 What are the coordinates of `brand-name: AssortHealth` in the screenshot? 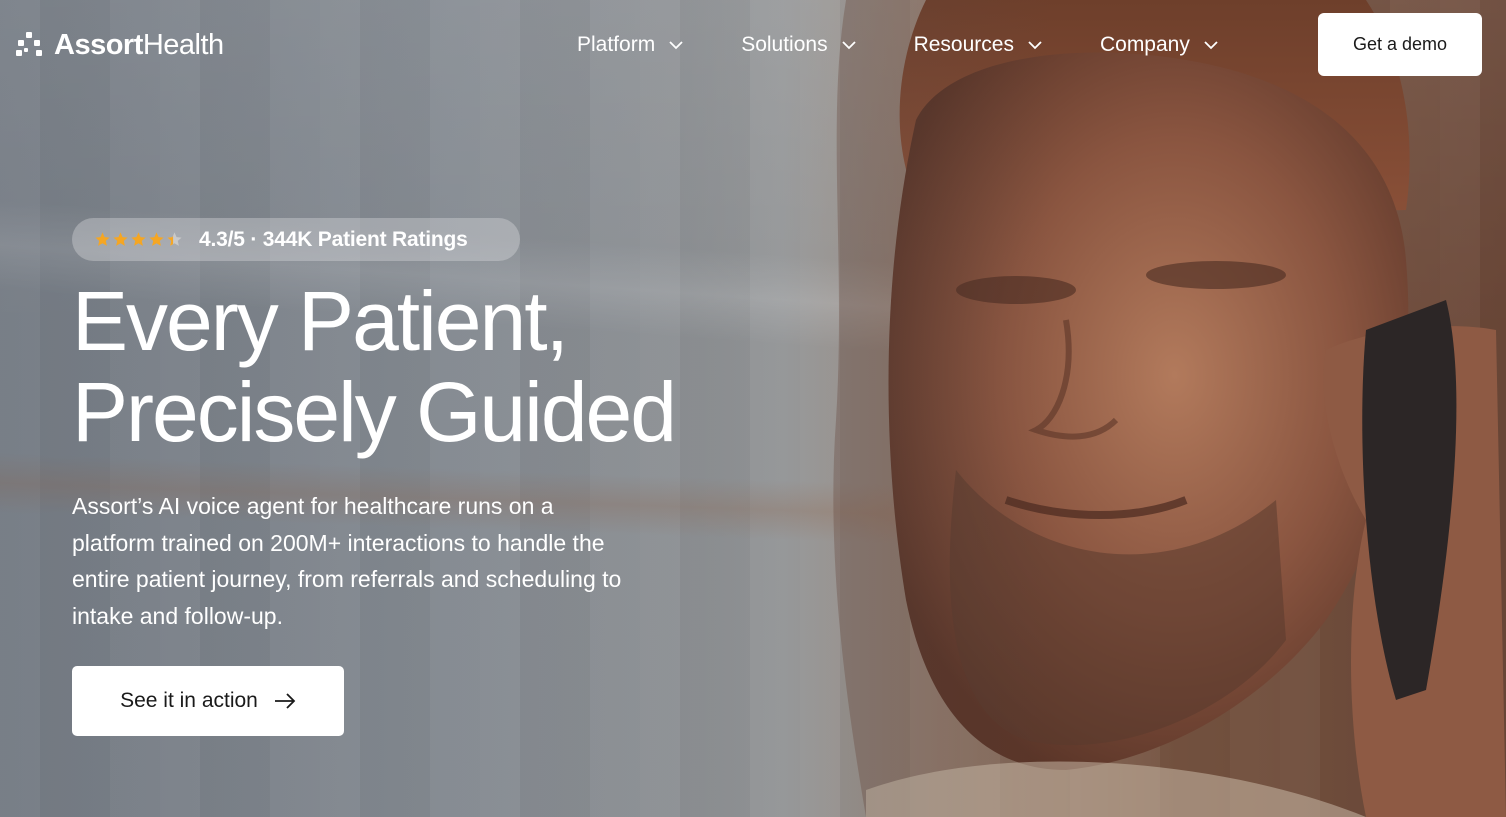 It's located at (139, 45).